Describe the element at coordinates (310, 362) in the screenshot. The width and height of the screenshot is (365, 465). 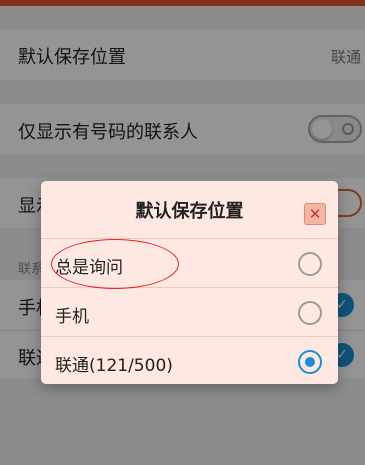
I see `option-unicom-radio` at that location.